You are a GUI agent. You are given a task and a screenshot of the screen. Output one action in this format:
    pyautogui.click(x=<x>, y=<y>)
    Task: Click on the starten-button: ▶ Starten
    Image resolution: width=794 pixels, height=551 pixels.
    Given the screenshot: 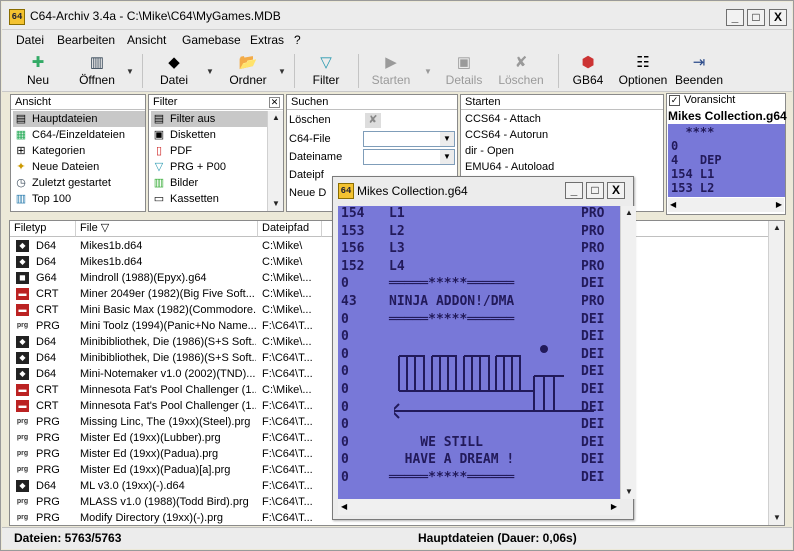 What is the action you would take?
    pyautogui.click(x=391, y=71)
    